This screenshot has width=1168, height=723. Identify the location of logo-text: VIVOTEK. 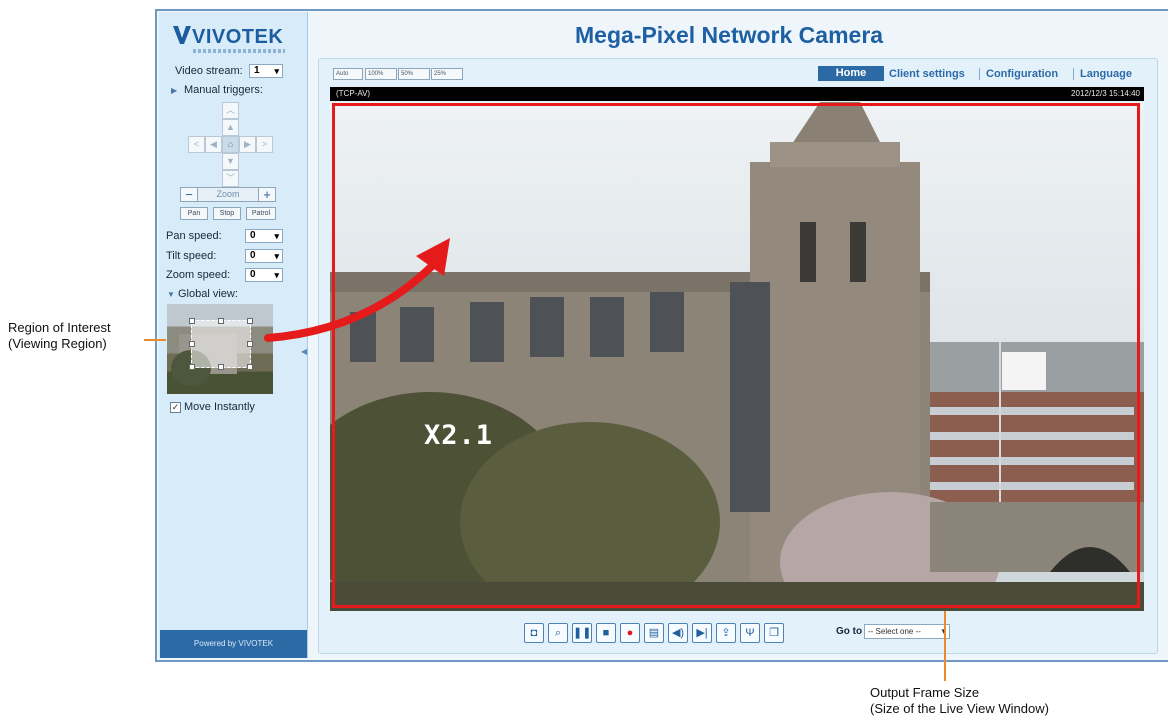
(238, 37).